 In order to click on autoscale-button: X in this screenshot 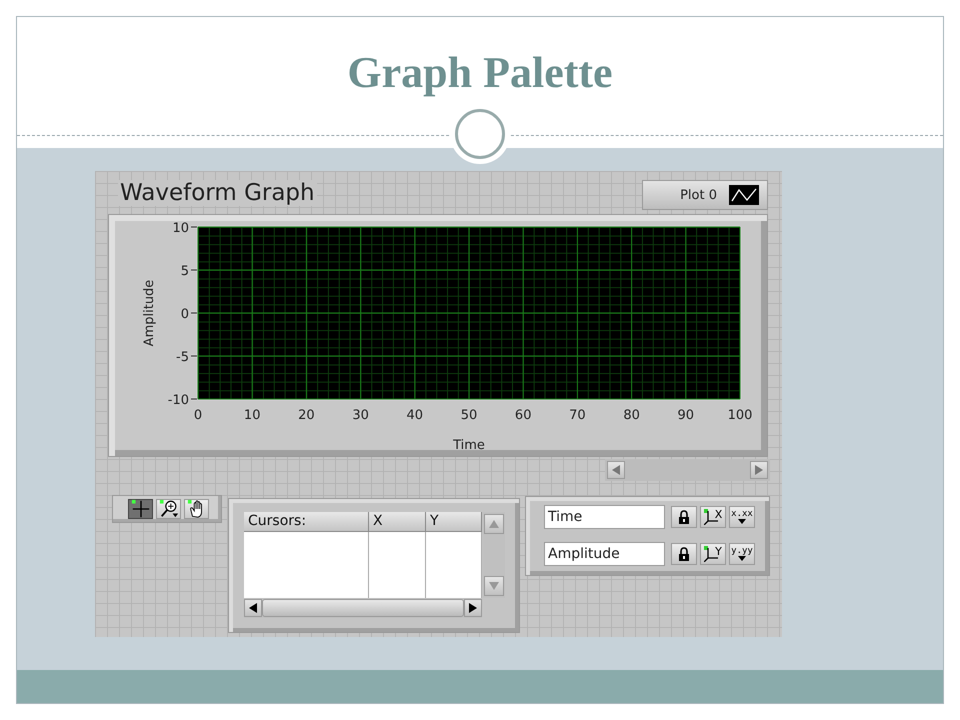, I will do `click(713, 517)`.